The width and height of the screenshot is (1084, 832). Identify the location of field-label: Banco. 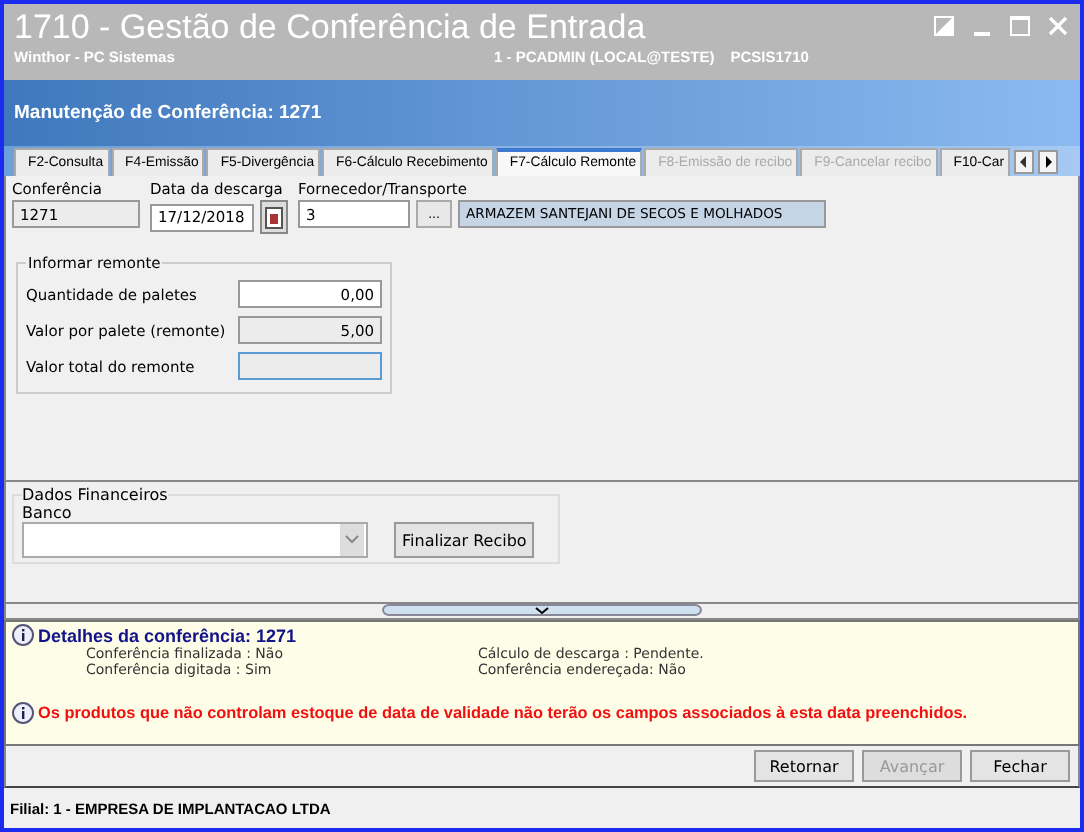
(48, 513).